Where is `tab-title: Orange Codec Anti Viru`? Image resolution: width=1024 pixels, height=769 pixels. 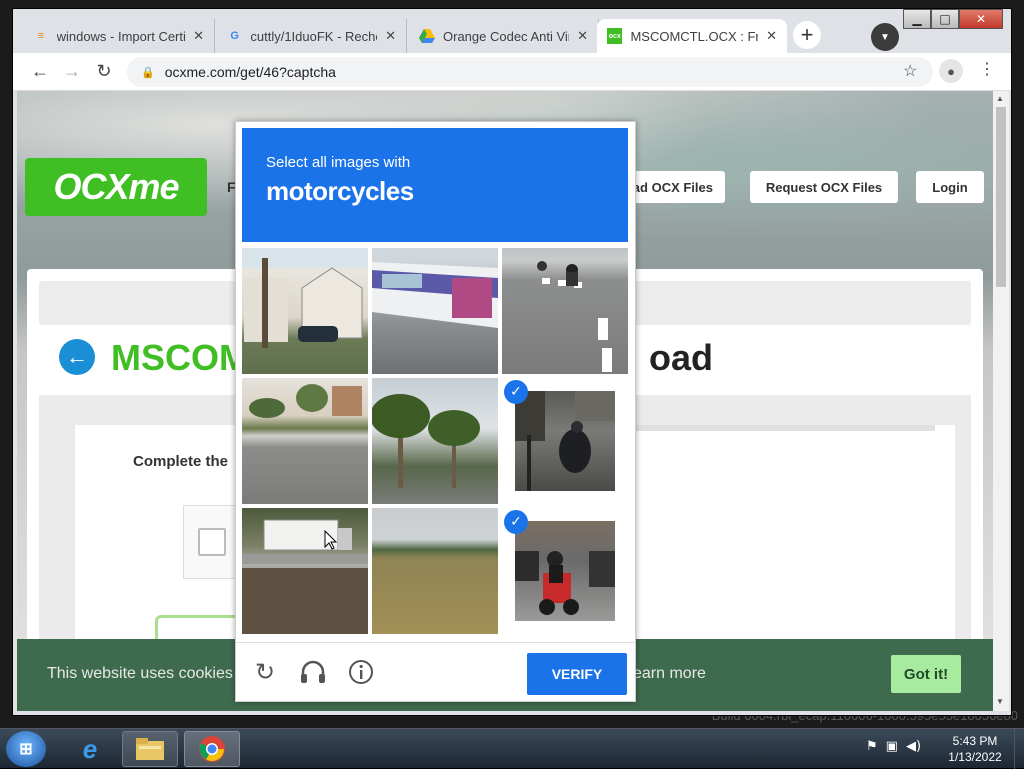
tab-title: Orange Codec Anti Viru is located at coordinates (506, 36).